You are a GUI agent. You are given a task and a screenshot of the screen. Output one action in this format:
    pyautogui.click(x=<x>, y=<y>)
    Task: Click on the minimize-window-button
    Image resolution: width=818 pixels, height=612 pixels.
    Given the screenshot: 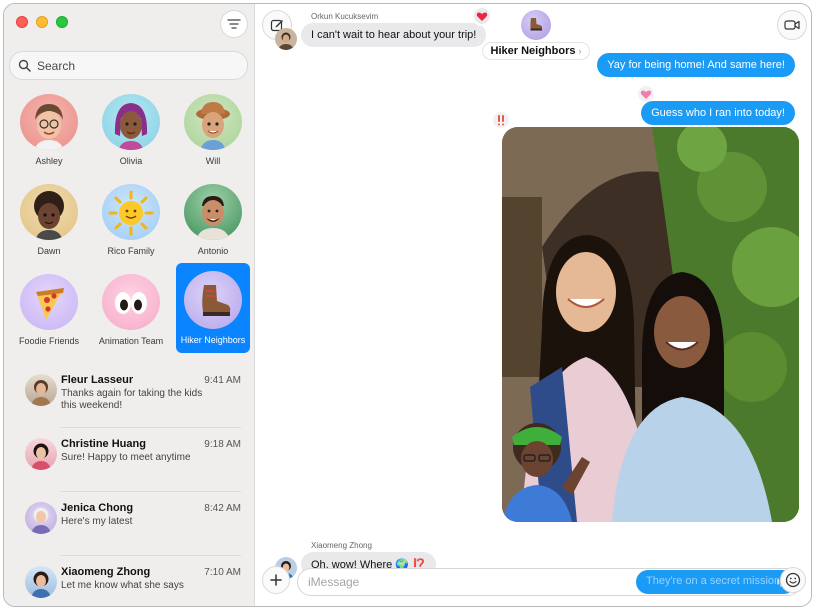 What is the action you would take?
    pyautogui.click(x=42, y=22)
    